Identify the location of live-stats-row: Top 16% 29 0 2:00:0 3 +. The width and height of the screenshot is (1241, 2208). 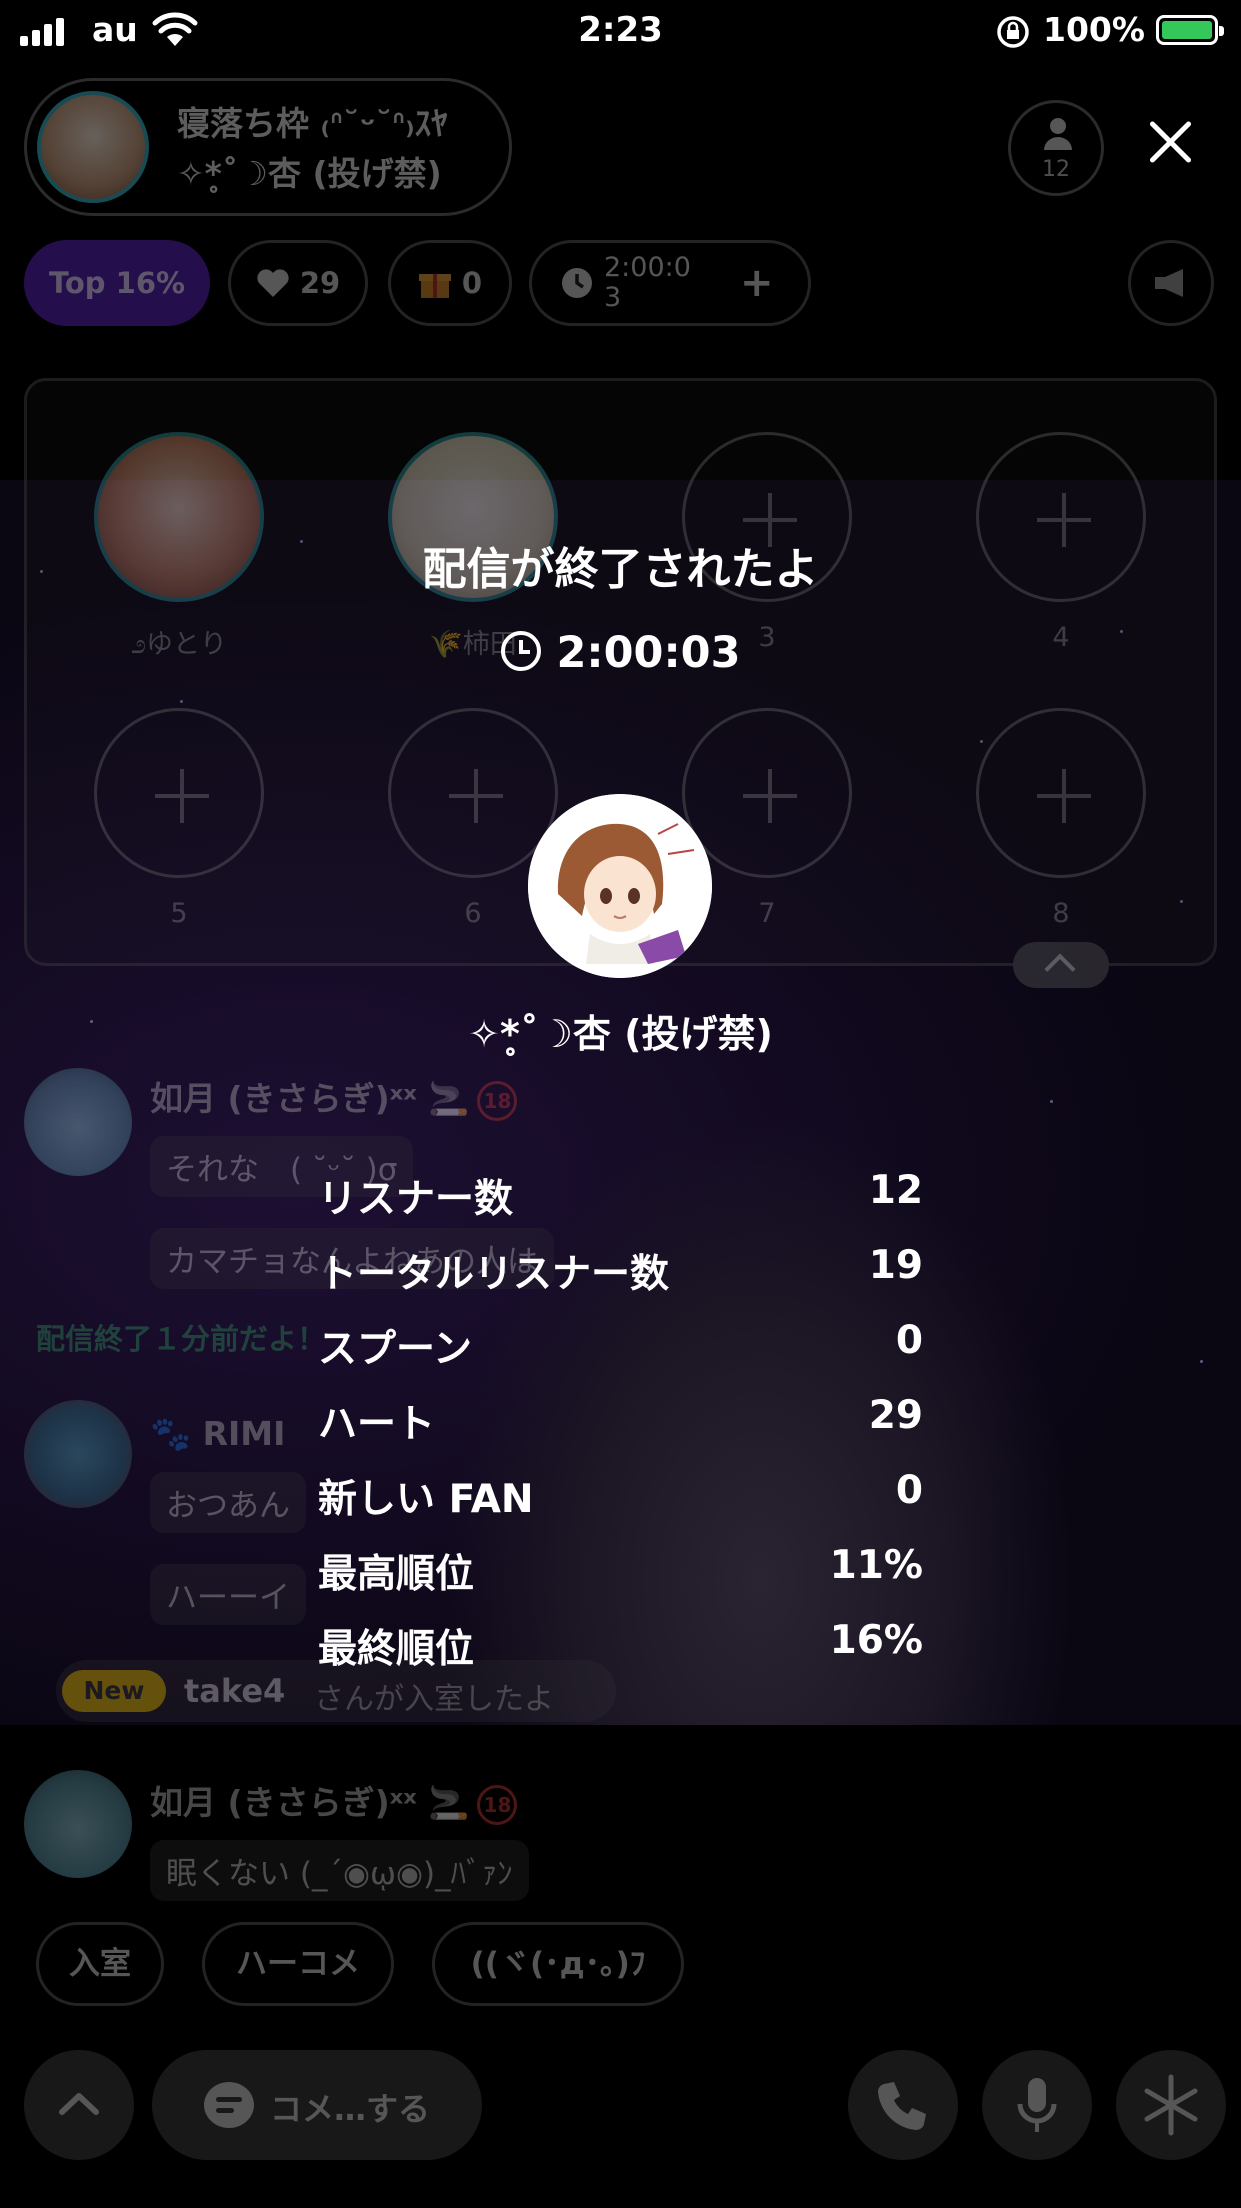
(620, 283).